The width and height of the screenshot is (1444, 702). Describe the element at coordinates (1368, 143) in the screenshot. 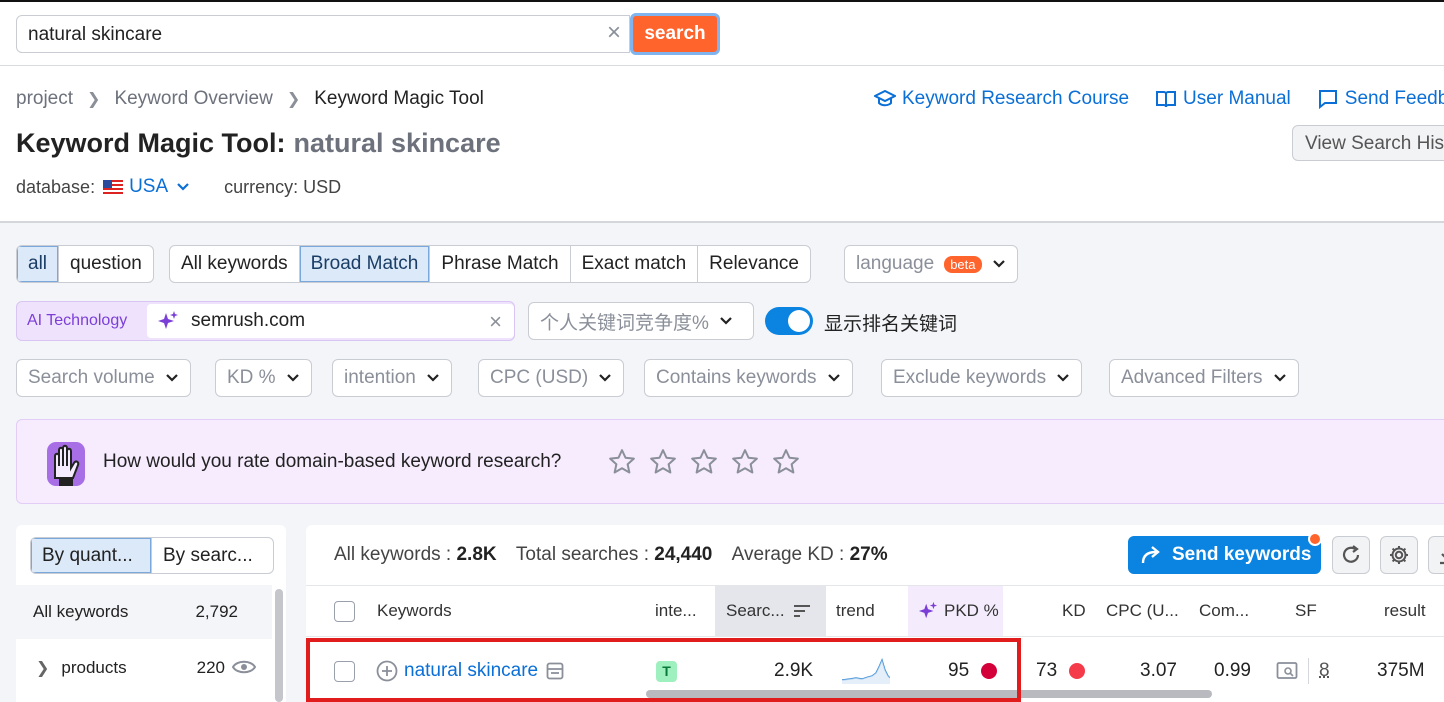

I see `view-search-history-button: View Search History` at that location.